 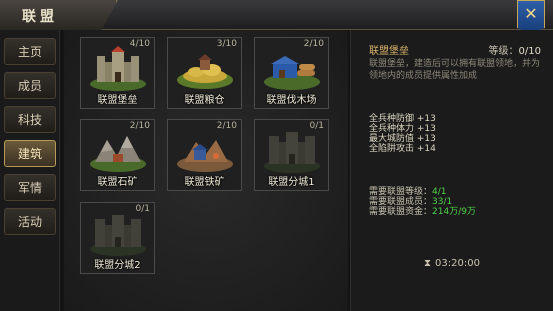 I want to click on close-button: ✕, so click(x=531, y=17).